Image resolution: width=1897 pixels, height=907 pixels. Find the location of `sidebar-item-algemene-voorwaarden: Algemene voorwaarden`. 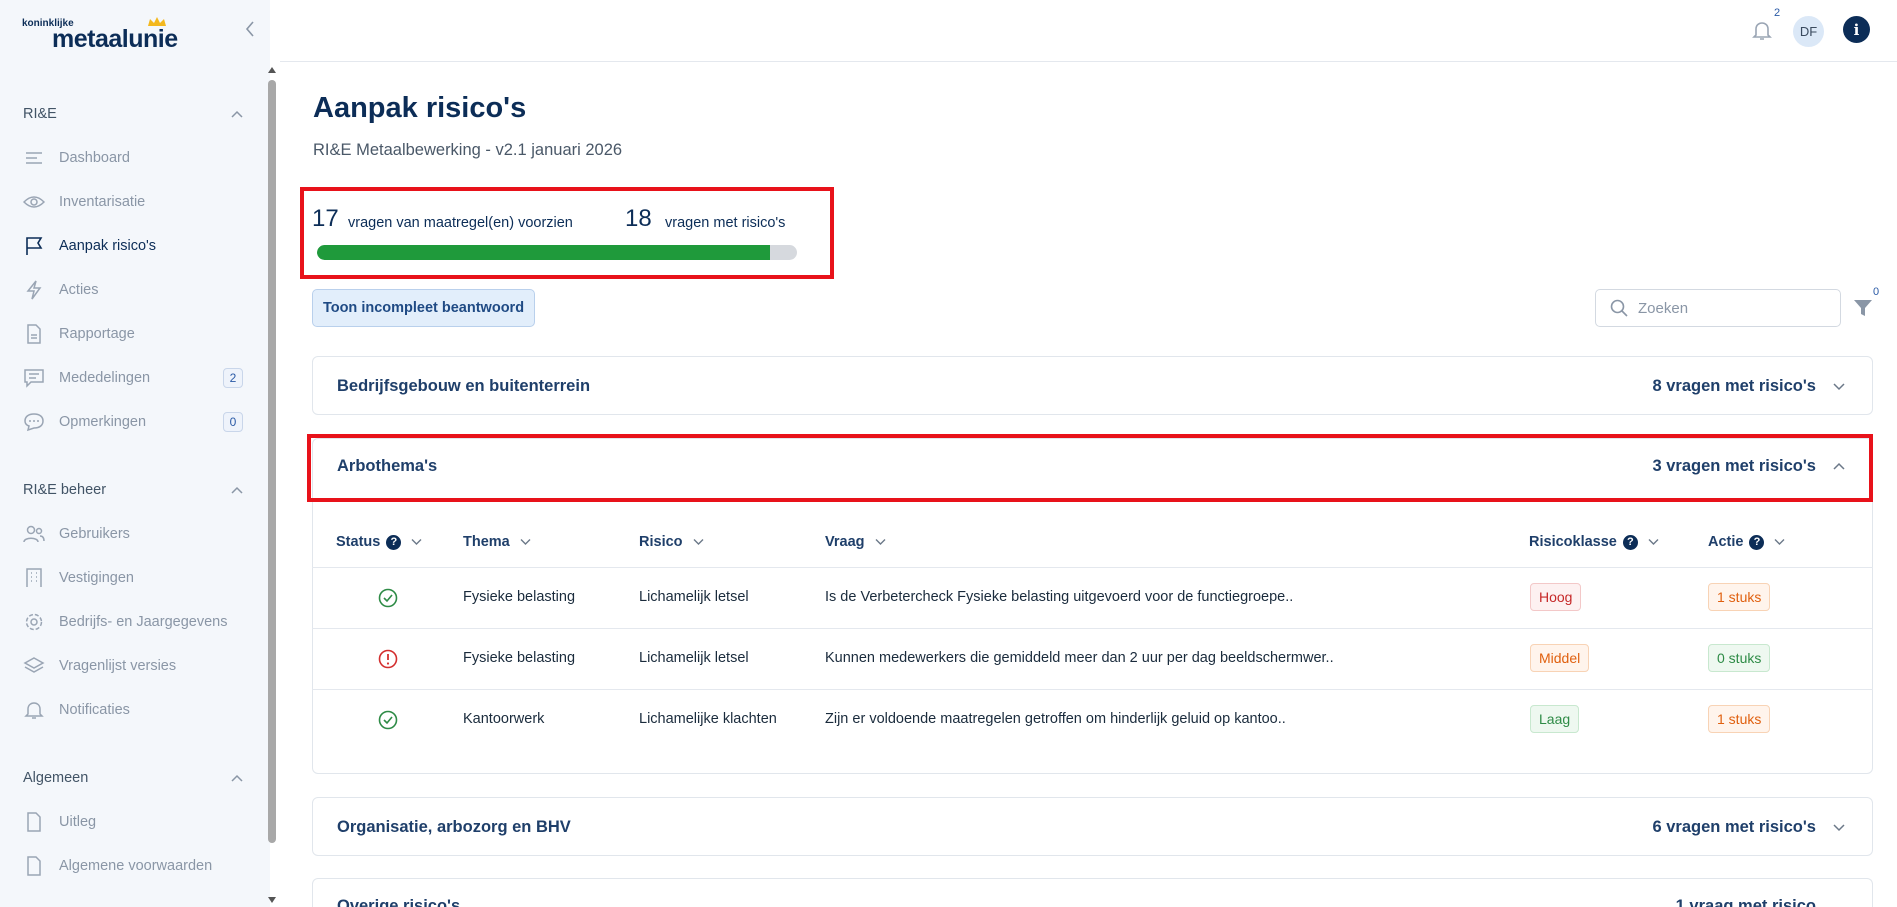

sidebar-item-algemene-voorwaarden: Algemene voorwaarden is located at coordinates (133, 866).